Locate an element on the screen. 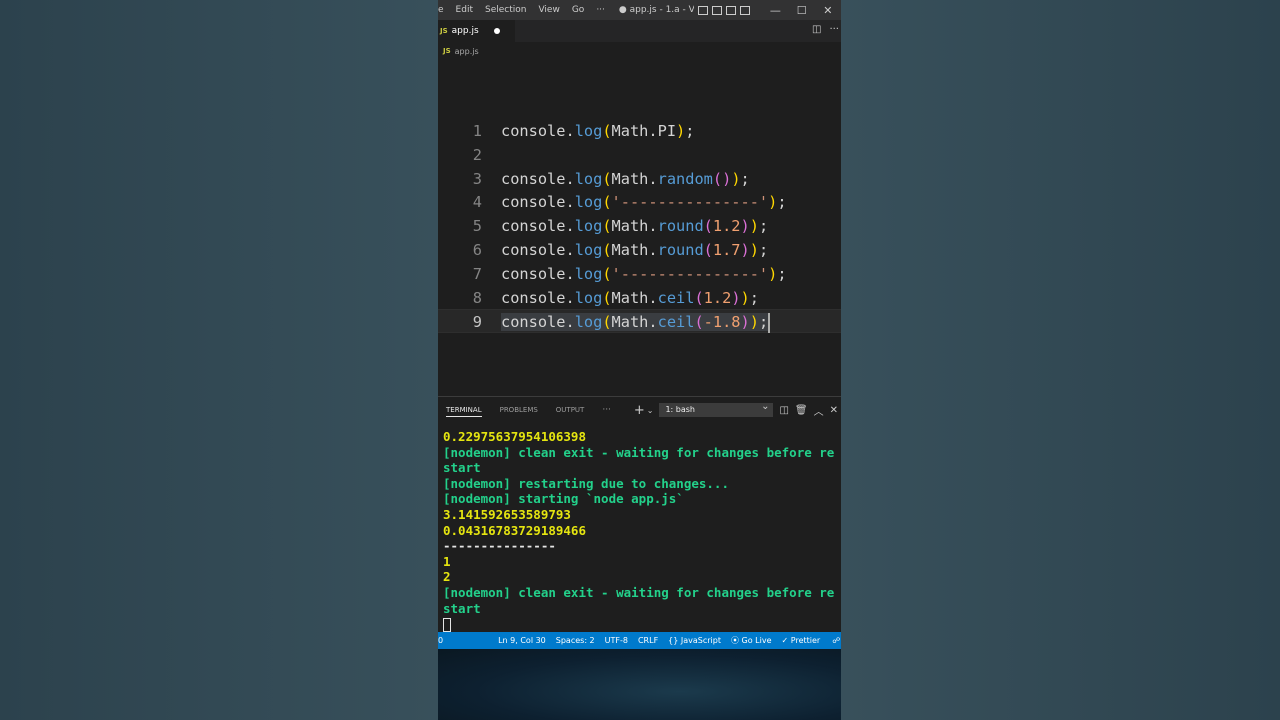 Image resolution: width=1280 pixels, height=720 pixels. tab-label: app.js is located at coordinates (465, 31).